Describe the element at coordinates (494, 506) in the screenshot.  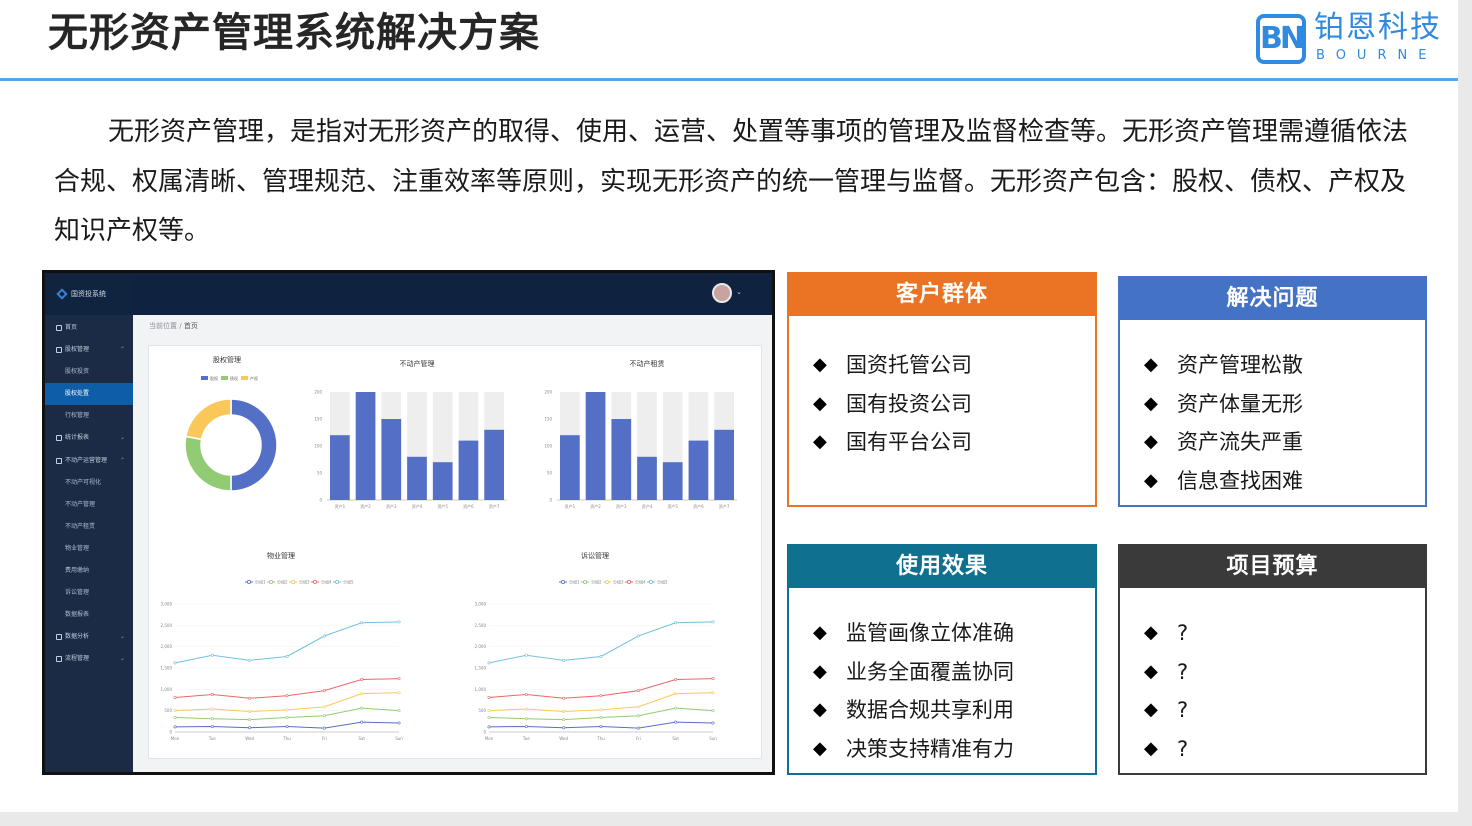
I see `x-tick-label: 资产7` at that location.